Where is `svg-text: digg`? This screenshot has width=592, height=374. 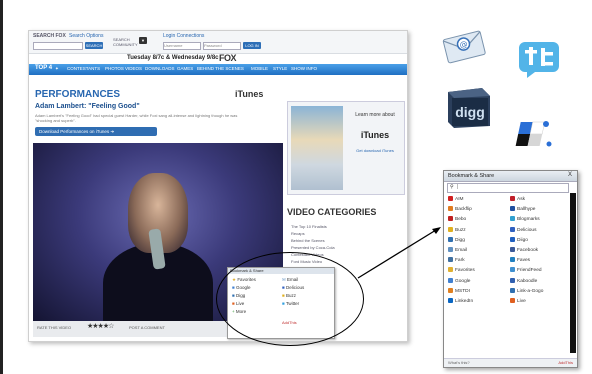
svg-text: digg is located at coordinates (470, 112).